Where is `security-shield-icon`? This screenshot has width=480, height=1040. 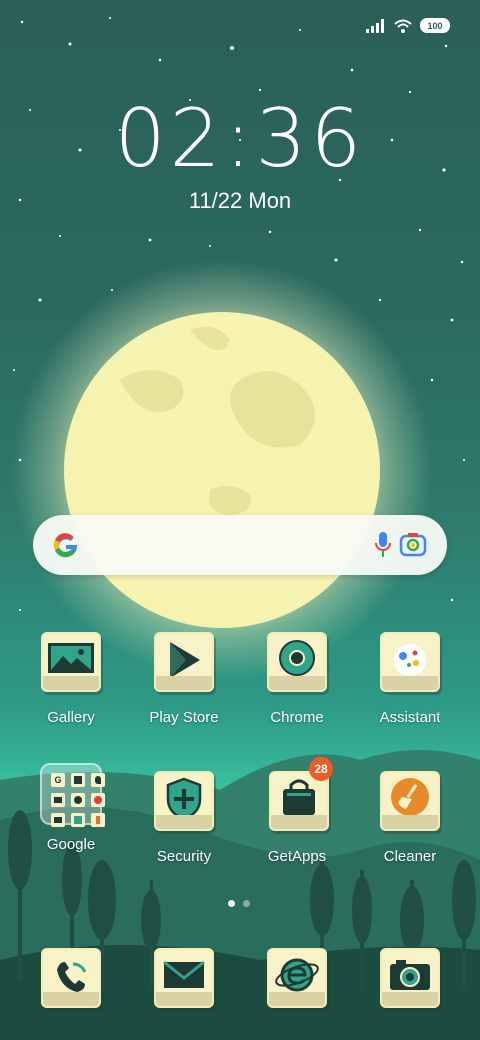
security-shield-icon is located at coordinates (184, 801).